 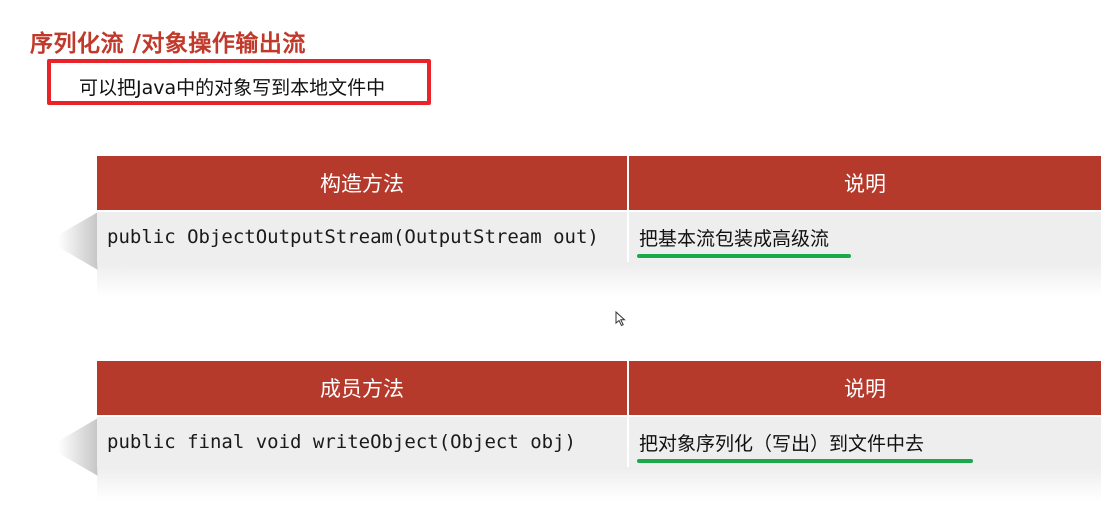 I want to click on table-header-row: 构造方法 说明, so click(x=599, y=183).